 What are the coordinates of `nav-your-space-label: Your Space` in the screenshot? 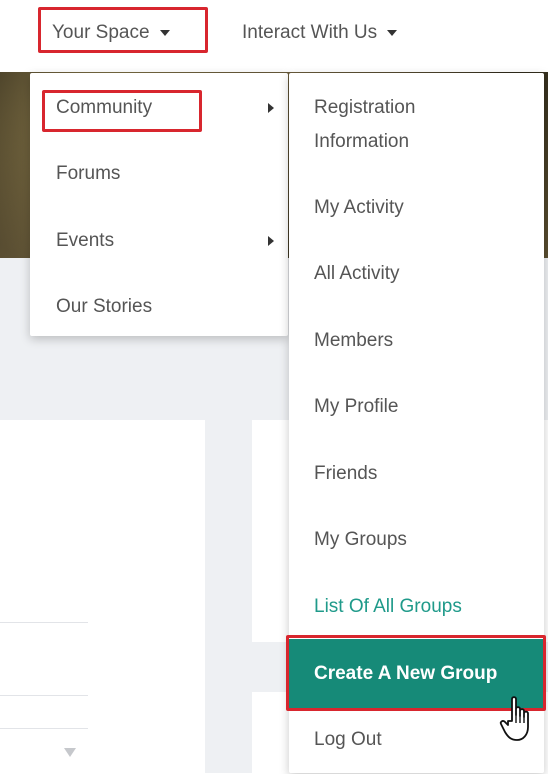 It's located at (101, 32).